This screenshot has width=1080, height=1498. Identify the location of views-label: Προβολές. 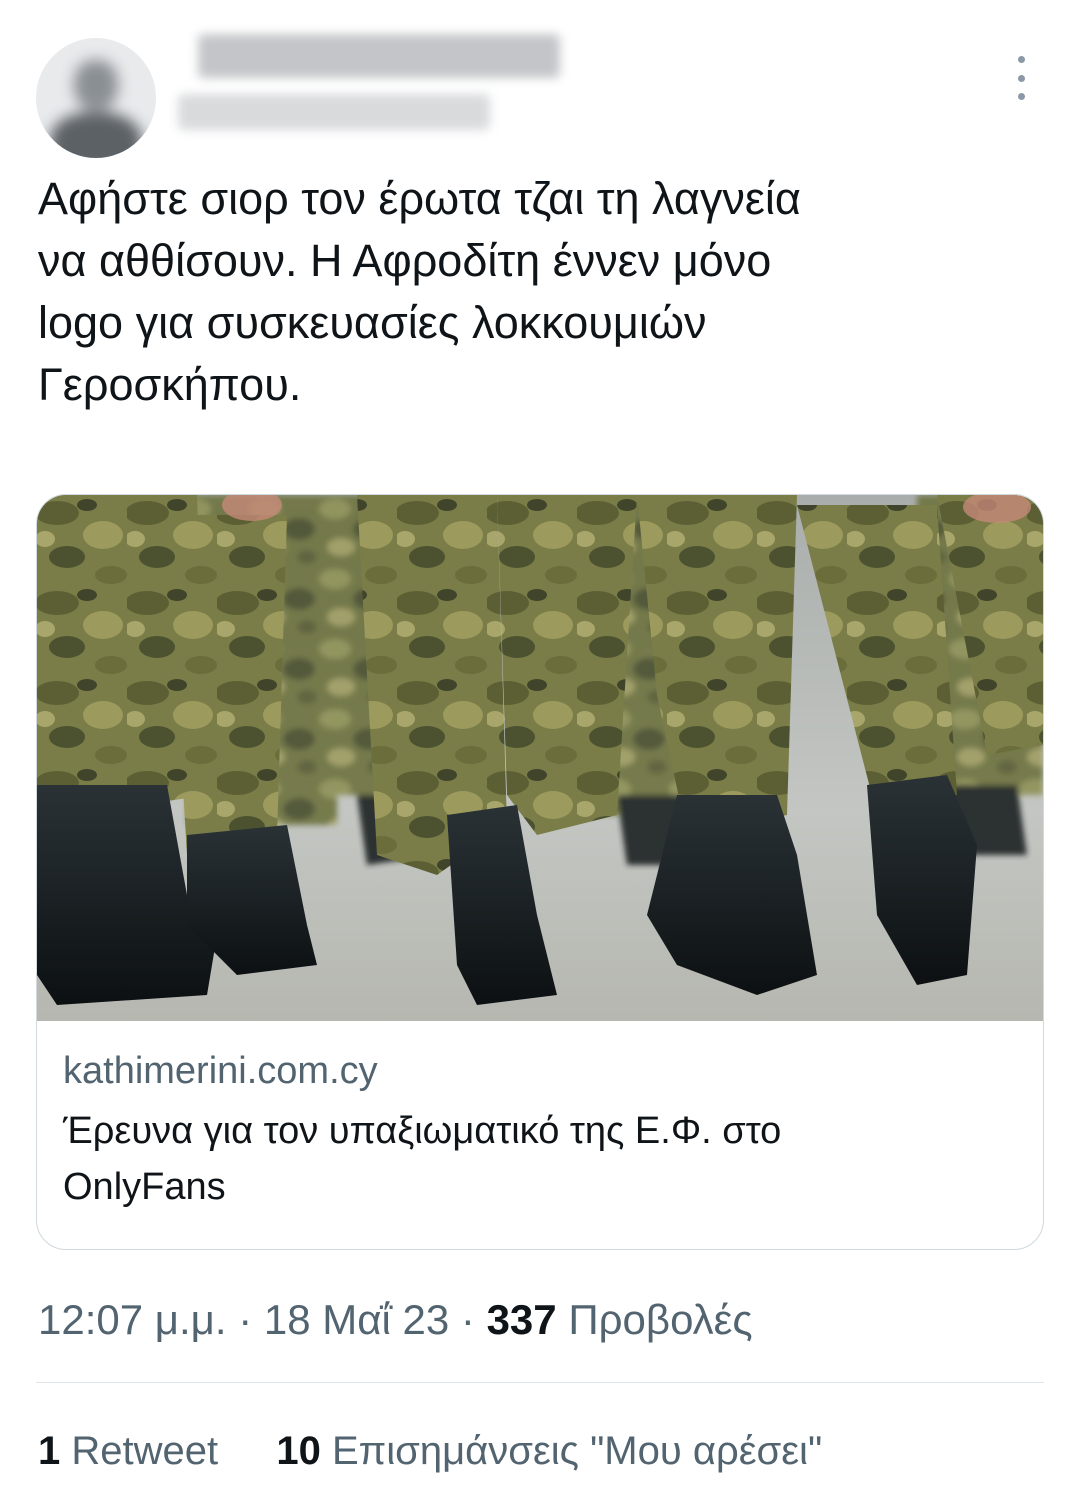
(660, 1319).